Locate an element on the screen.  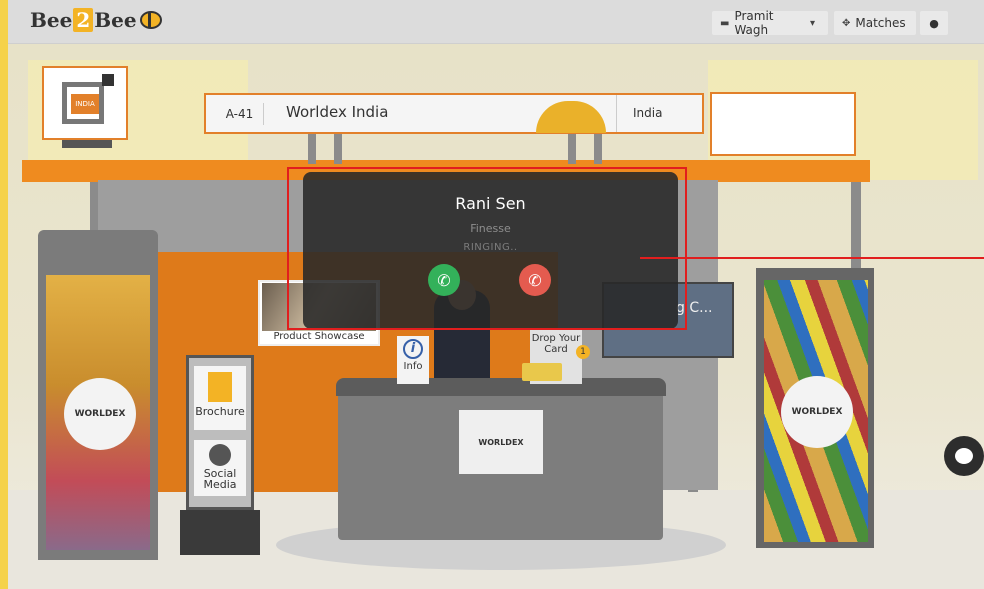
product-showcase-label: Product Showcase is located at coordinates (319, 336).